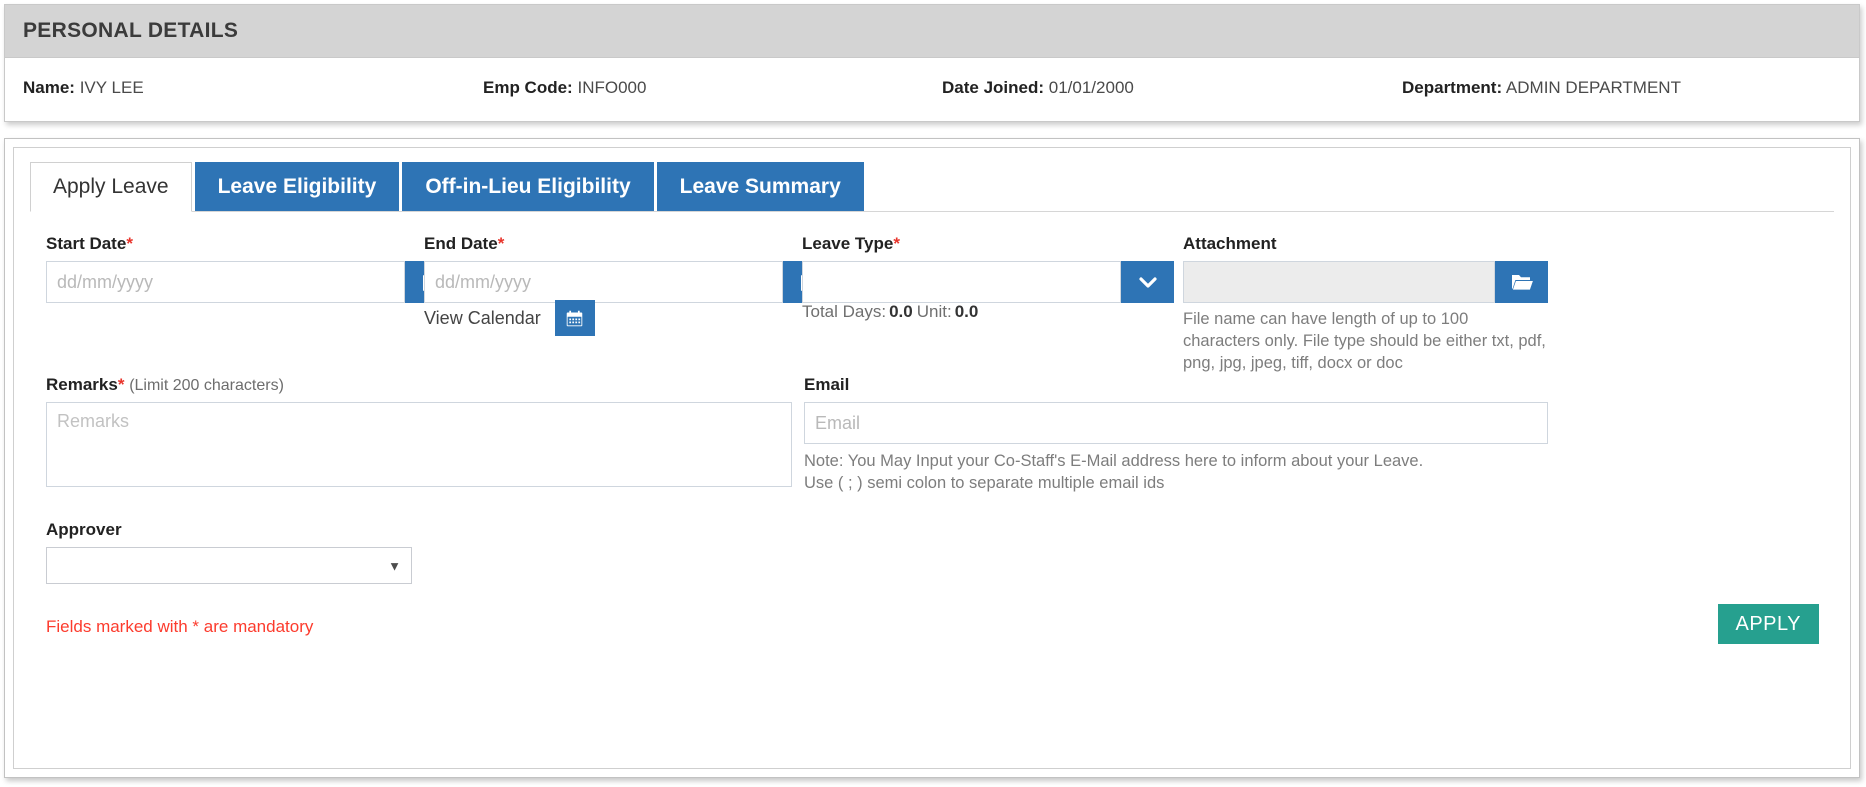 The height and width of the screenshot is (787, 1866). What do you see at coordinates (111, 87) in the screenshot?
I see `personal-detail-name-value: IVY LEE` at bounding box center [111, 87].